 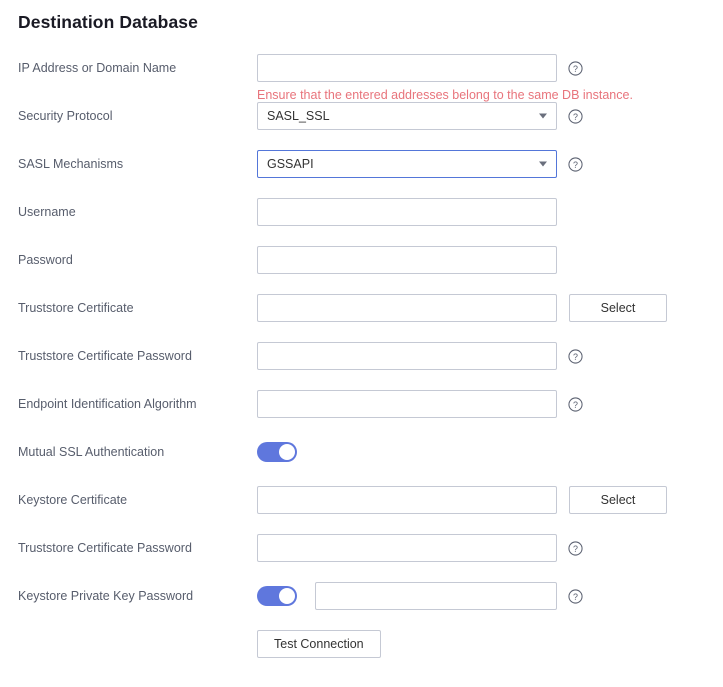 I want to click on label-endpoint-identification-algorithm: Endpoint Identification Algorithm, so click(x=107, y=404).